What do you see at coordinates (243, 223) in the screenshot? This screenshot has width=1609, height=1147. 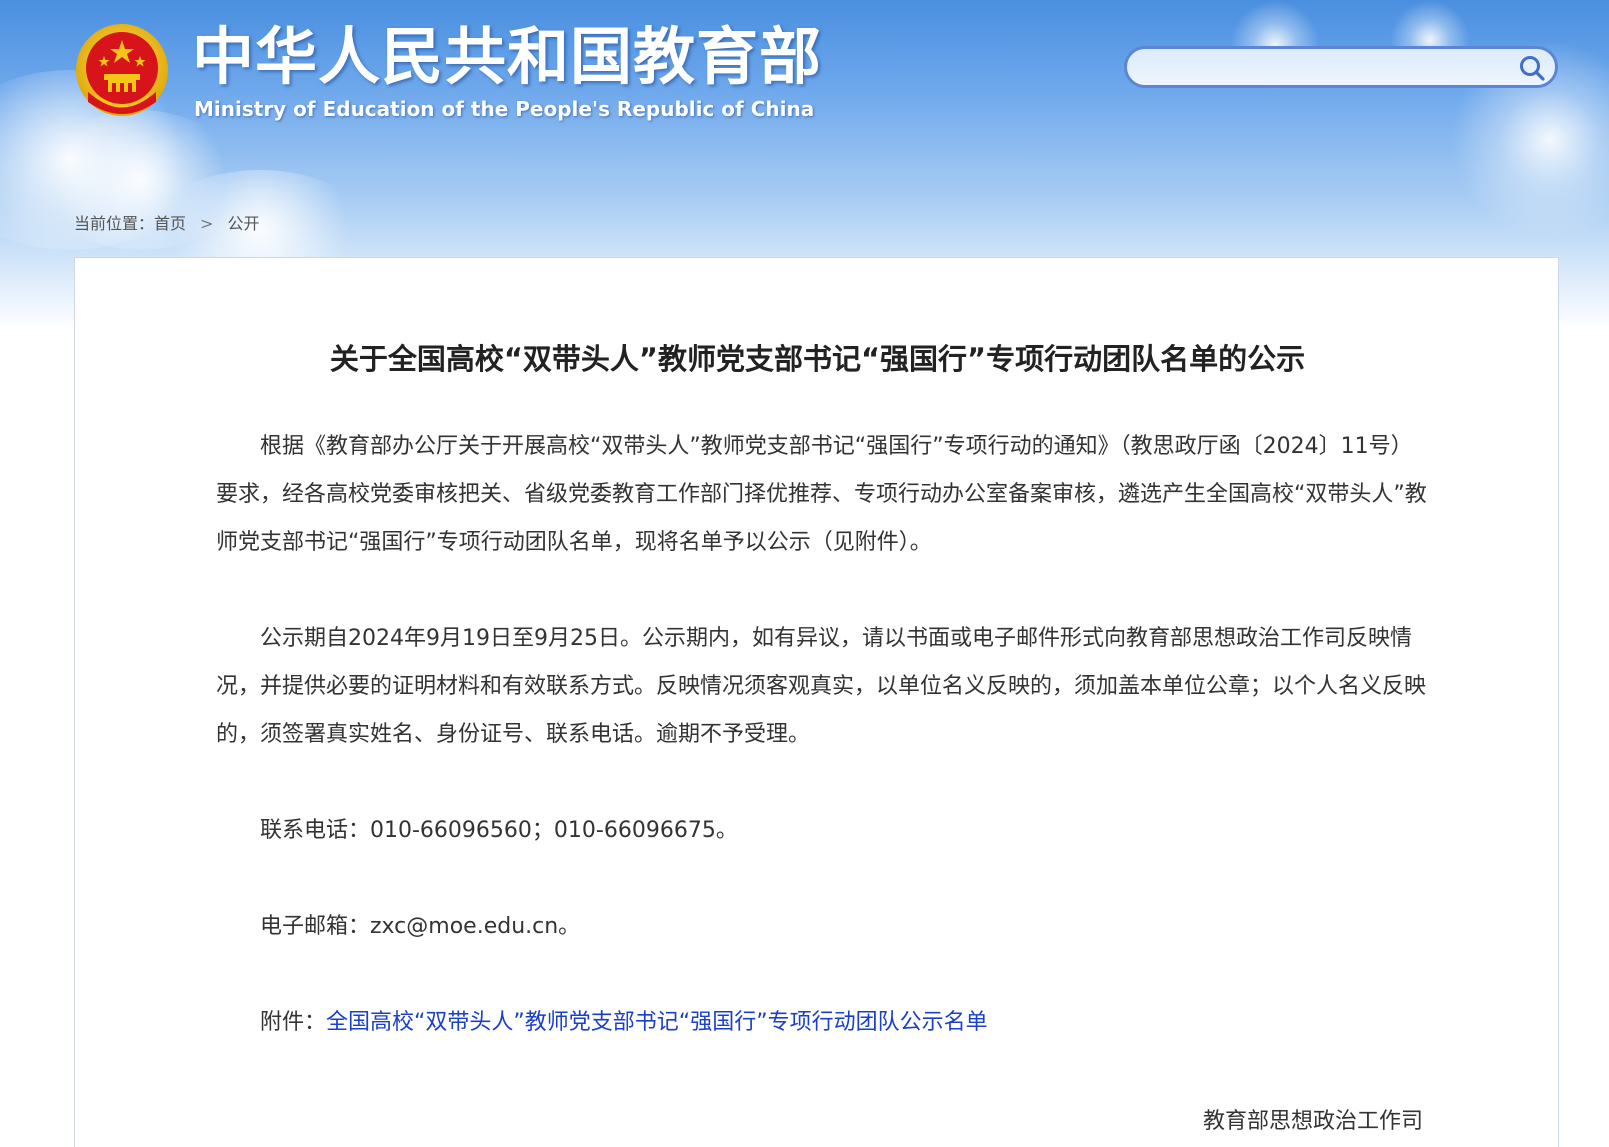 I see `breadcrumb-public-link: 公开` at bounding box center [243, 223].